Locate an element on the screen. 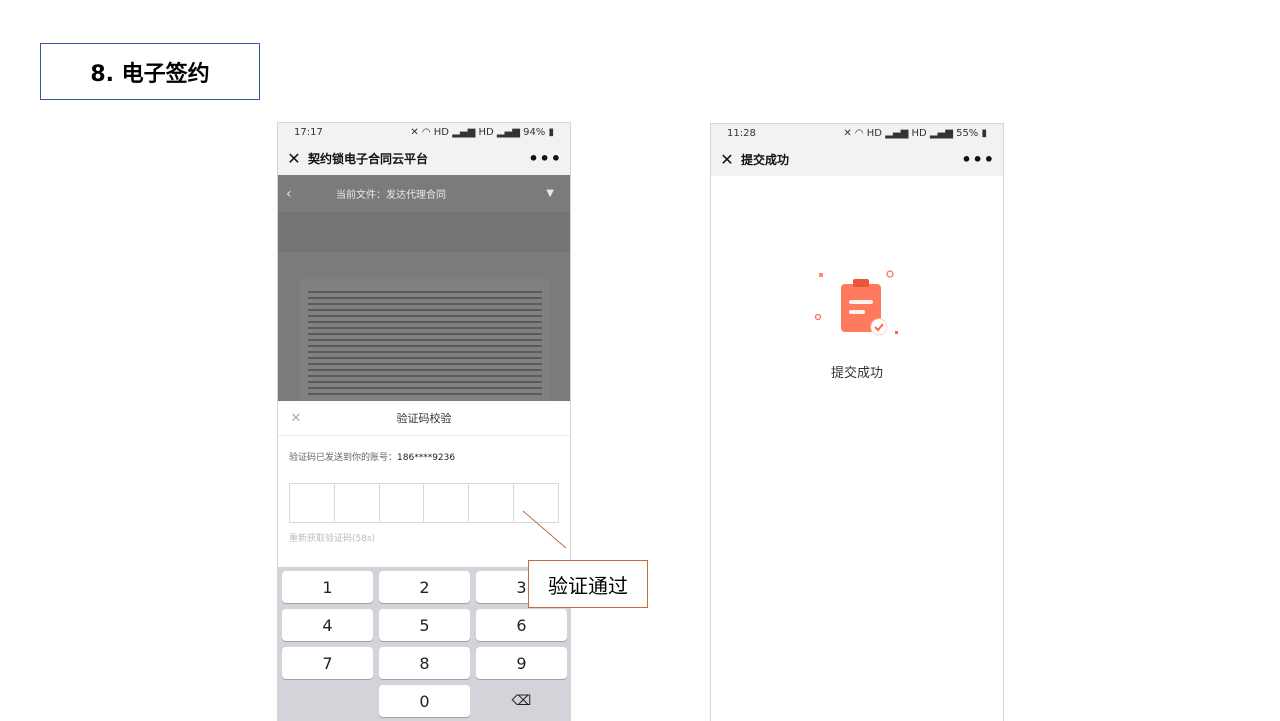 The height and width of the screenshot is (721, 1280). document-viewer-dimmed: ‹ 当前文件：发达代理合同 ▼ is located at coordinates (424, 288).